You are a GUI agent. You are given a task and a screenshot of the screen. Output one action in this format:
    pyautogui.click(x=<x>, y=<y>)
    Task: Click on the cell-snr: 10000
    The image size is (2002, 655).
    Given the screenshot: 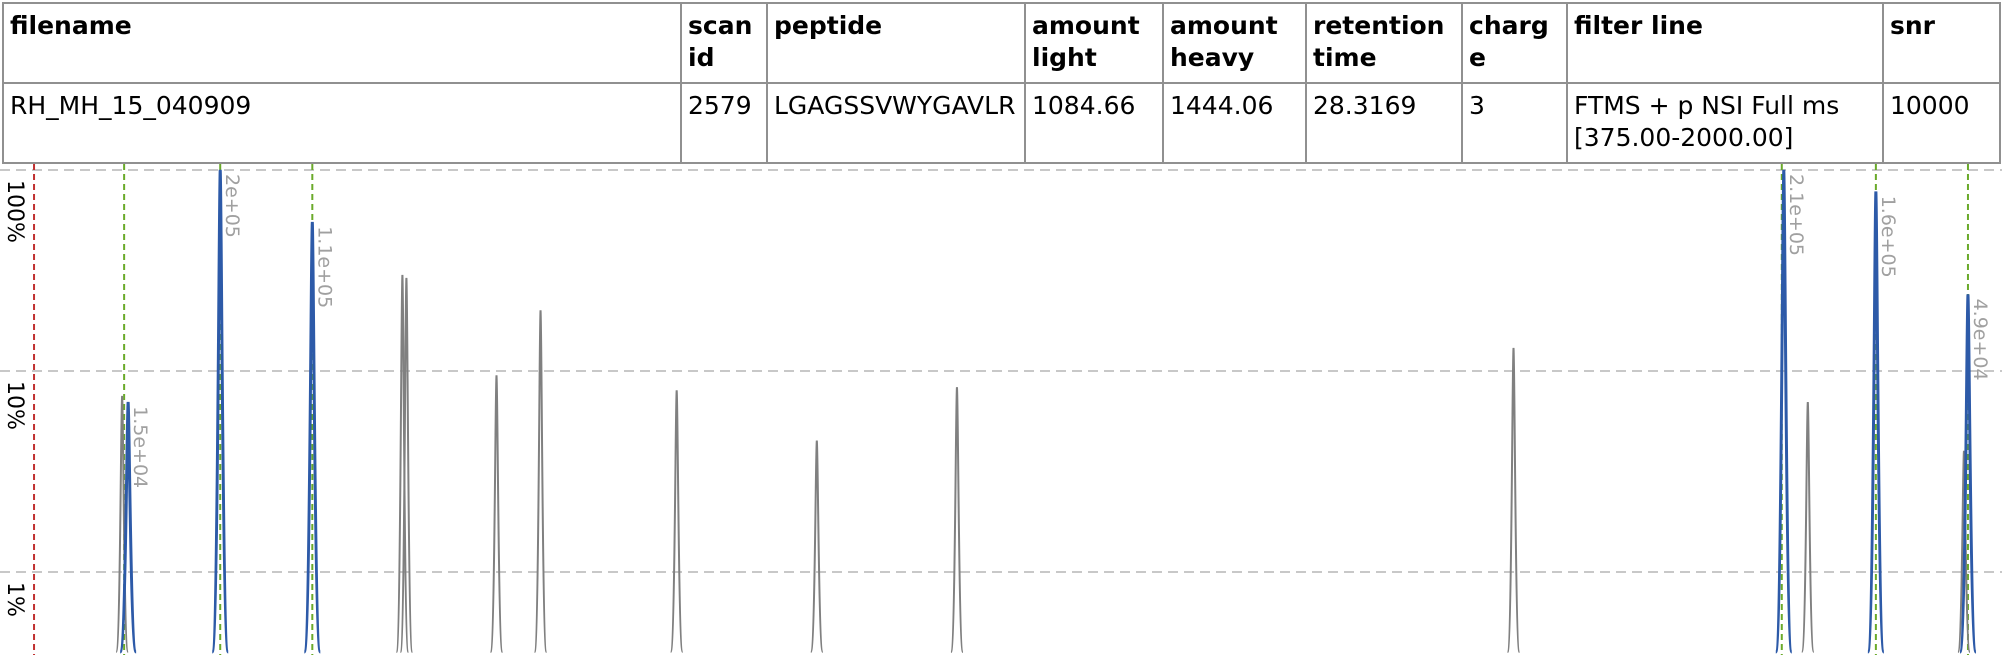 What is the action you would take?
    pyautogui.click(x=1941, y=123)
    